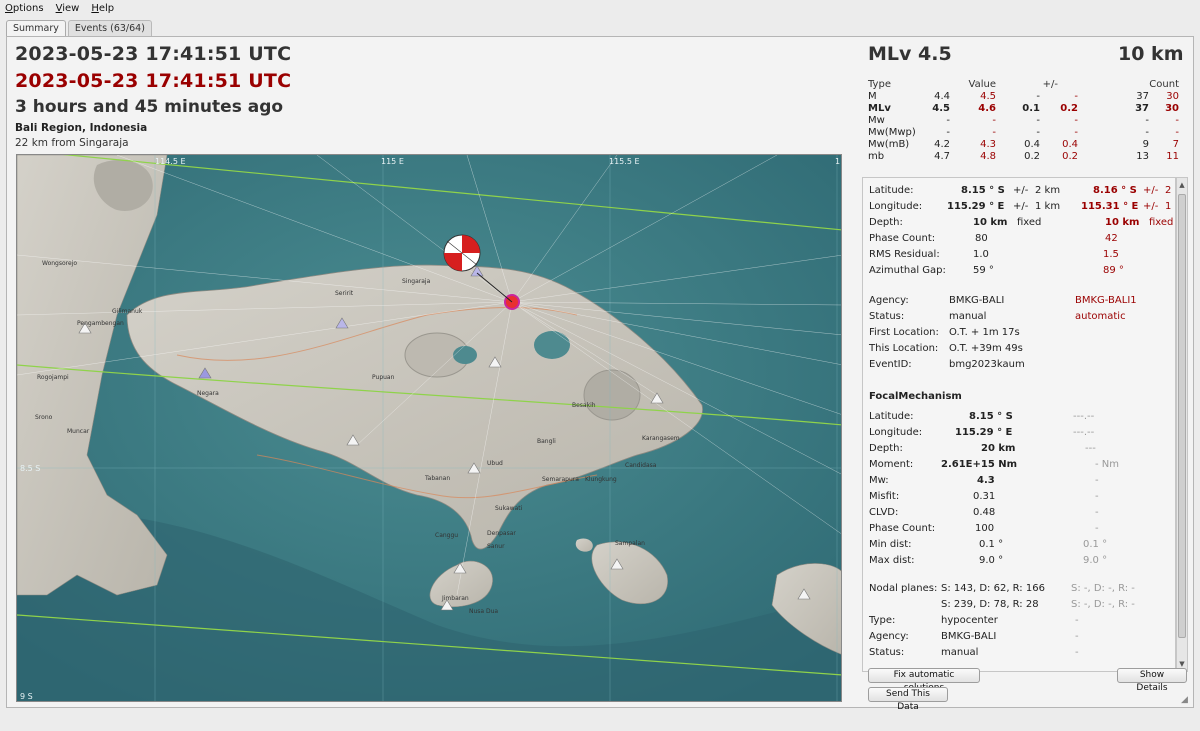 This screenshot has height=731, width=1200. What do you see at coordinates (78, 431) in the screenshot?
I see `place-label: Muncar` at bounding box center [78, 431].